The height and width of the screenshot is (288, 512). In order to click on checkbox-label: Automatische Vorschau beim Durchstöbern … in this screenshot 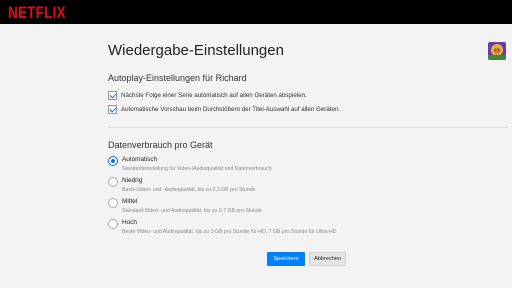, I will do `click(231, 109)`.